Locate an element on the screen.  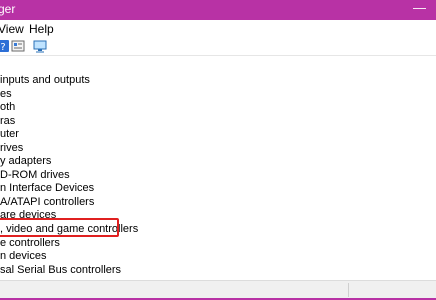
tree-item-batteries: es is located at coordinates (6, 94).